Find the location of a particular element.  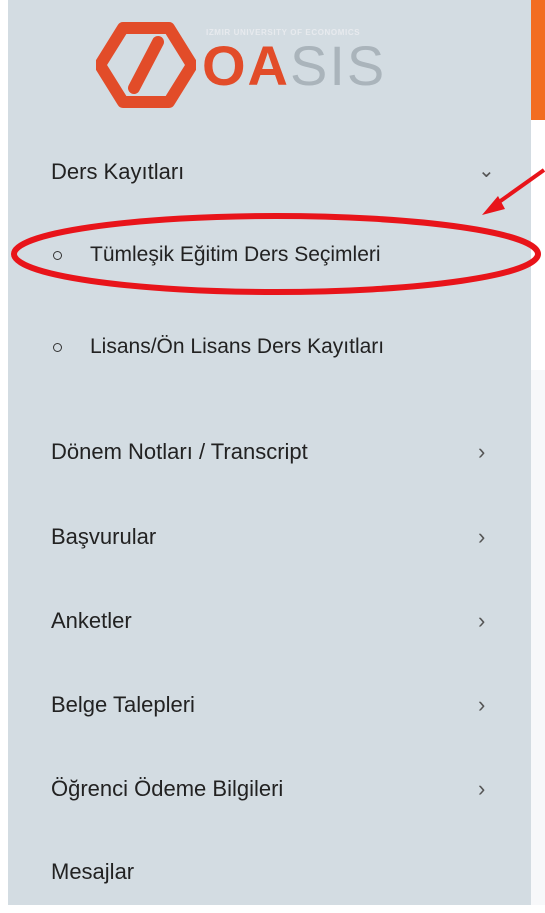

chevron-down-icon: ⌄ is located at coordinates (486, 171).